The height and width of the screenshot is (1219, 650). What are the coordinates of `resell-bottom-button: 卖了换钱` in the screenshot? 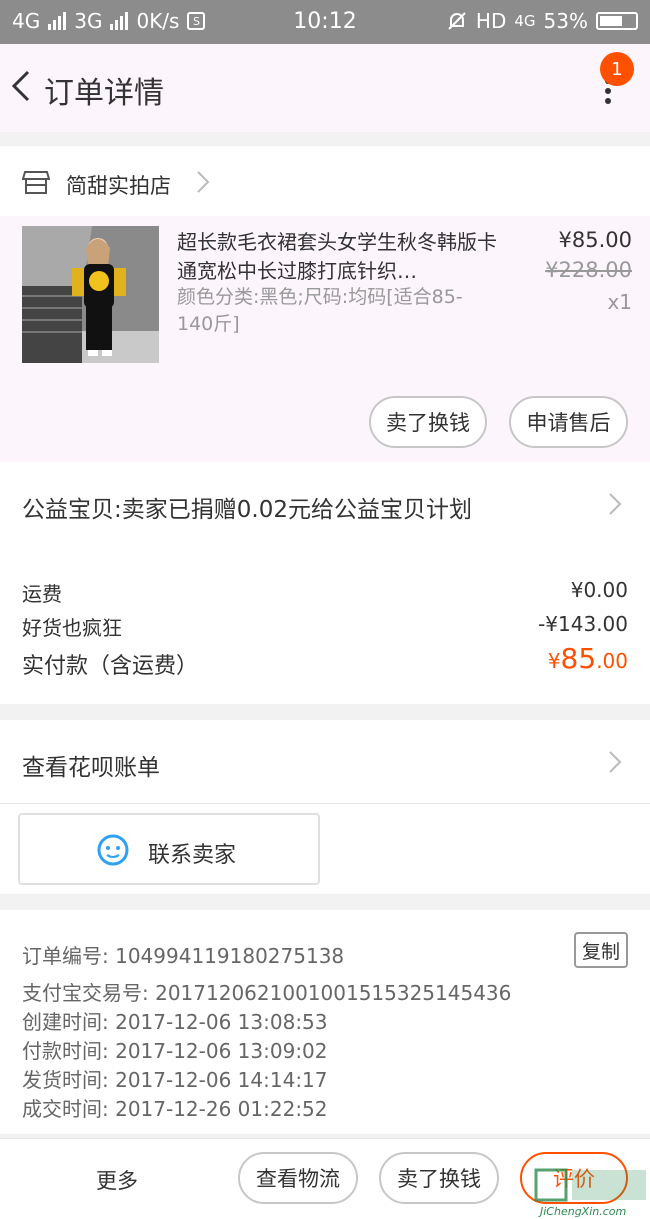 It's located at (439, 1178).